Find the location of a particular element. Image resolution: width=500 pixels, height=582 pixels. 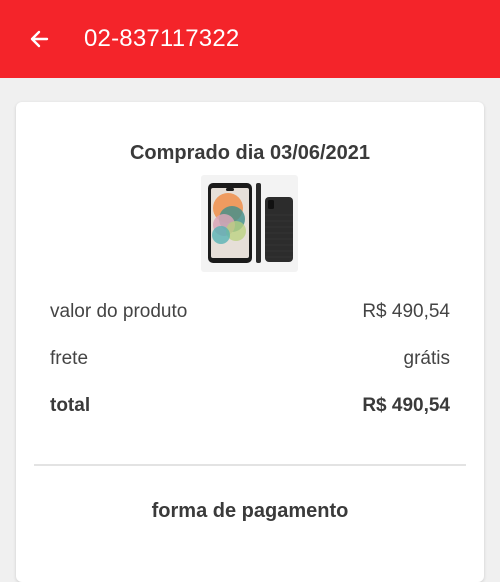

product-image is located at coordinates (249, 223).